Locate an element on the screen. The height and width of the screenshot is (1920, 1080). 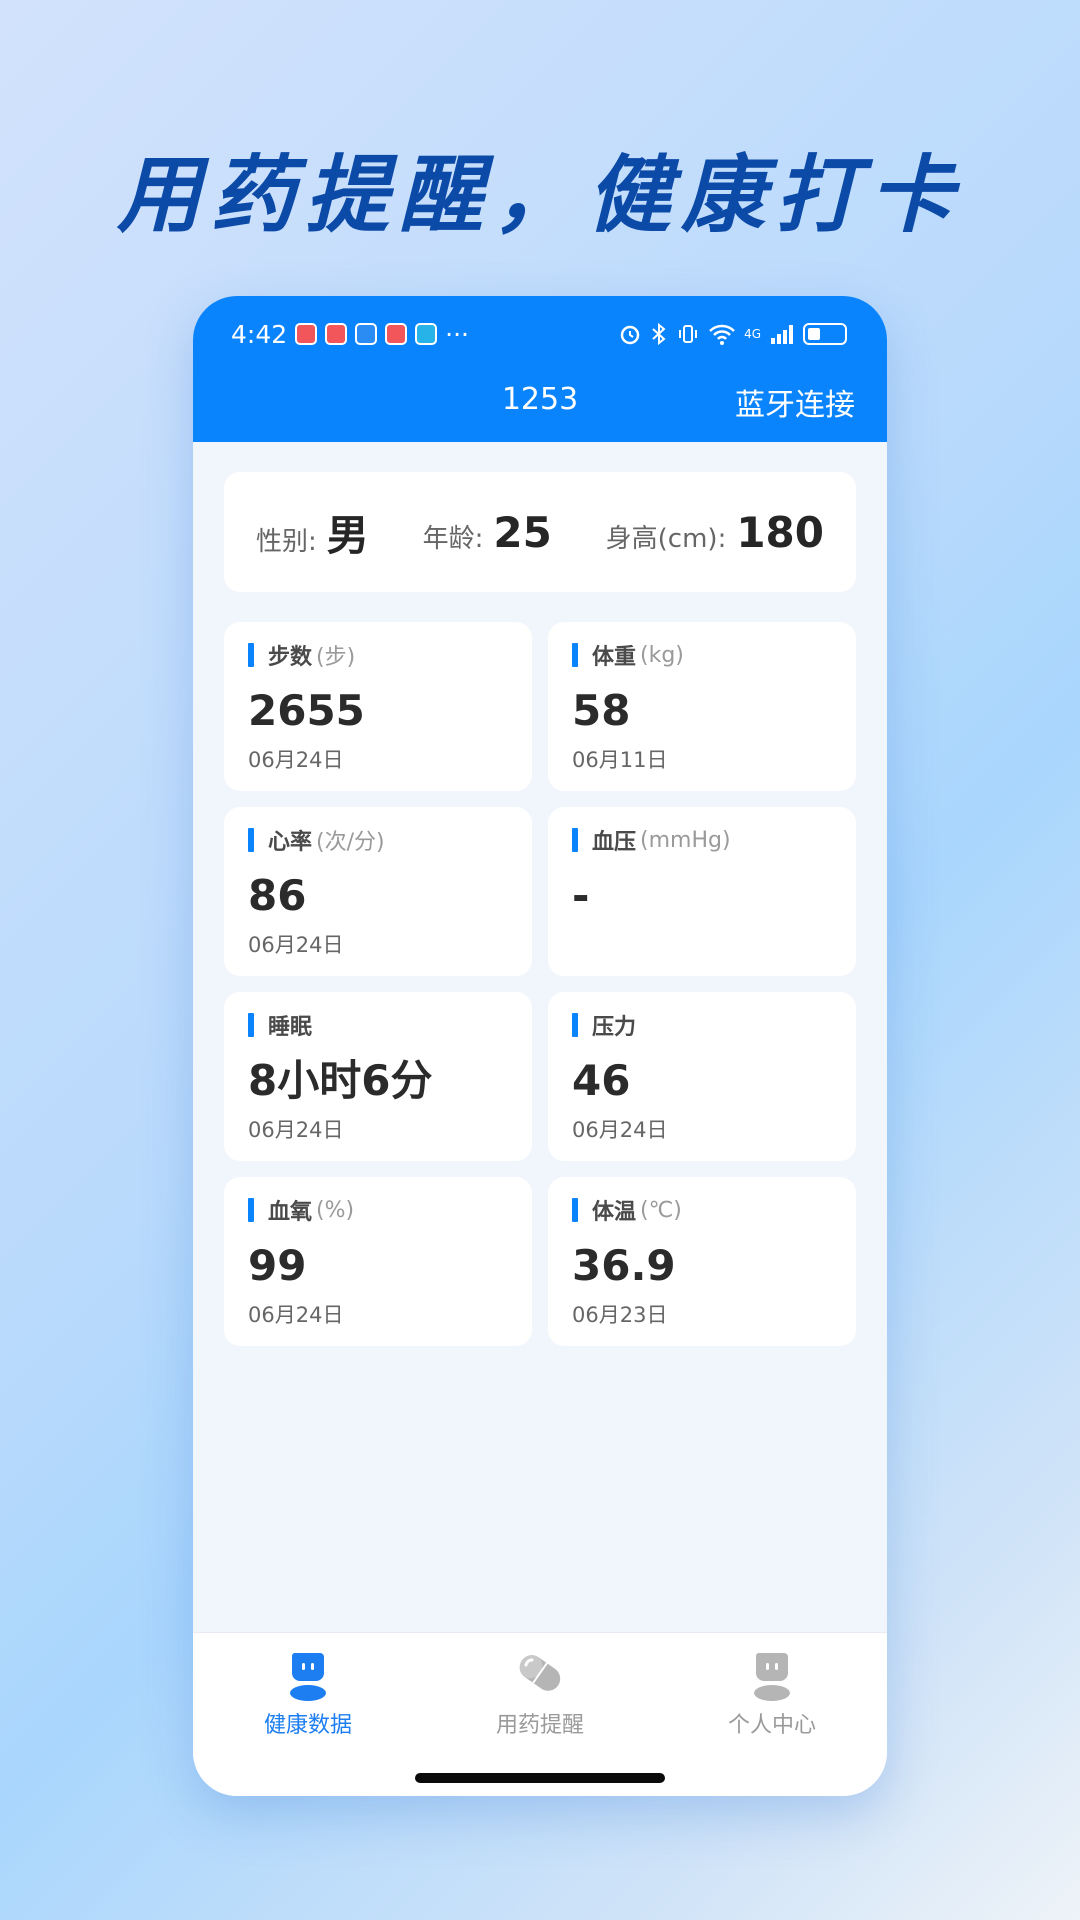
tab-label: 用药提醒 is located at coordinates (539, 1725).